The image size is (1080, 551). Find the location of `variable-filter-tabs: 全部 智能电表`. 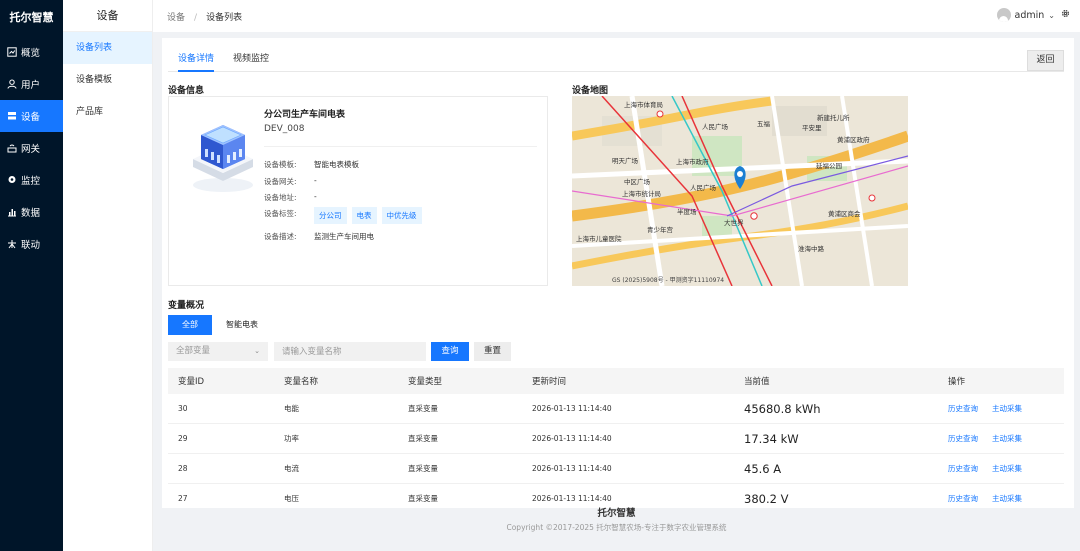

variable-filter-tabs: 全部 智能电表 is located at coordinates (220, 325).